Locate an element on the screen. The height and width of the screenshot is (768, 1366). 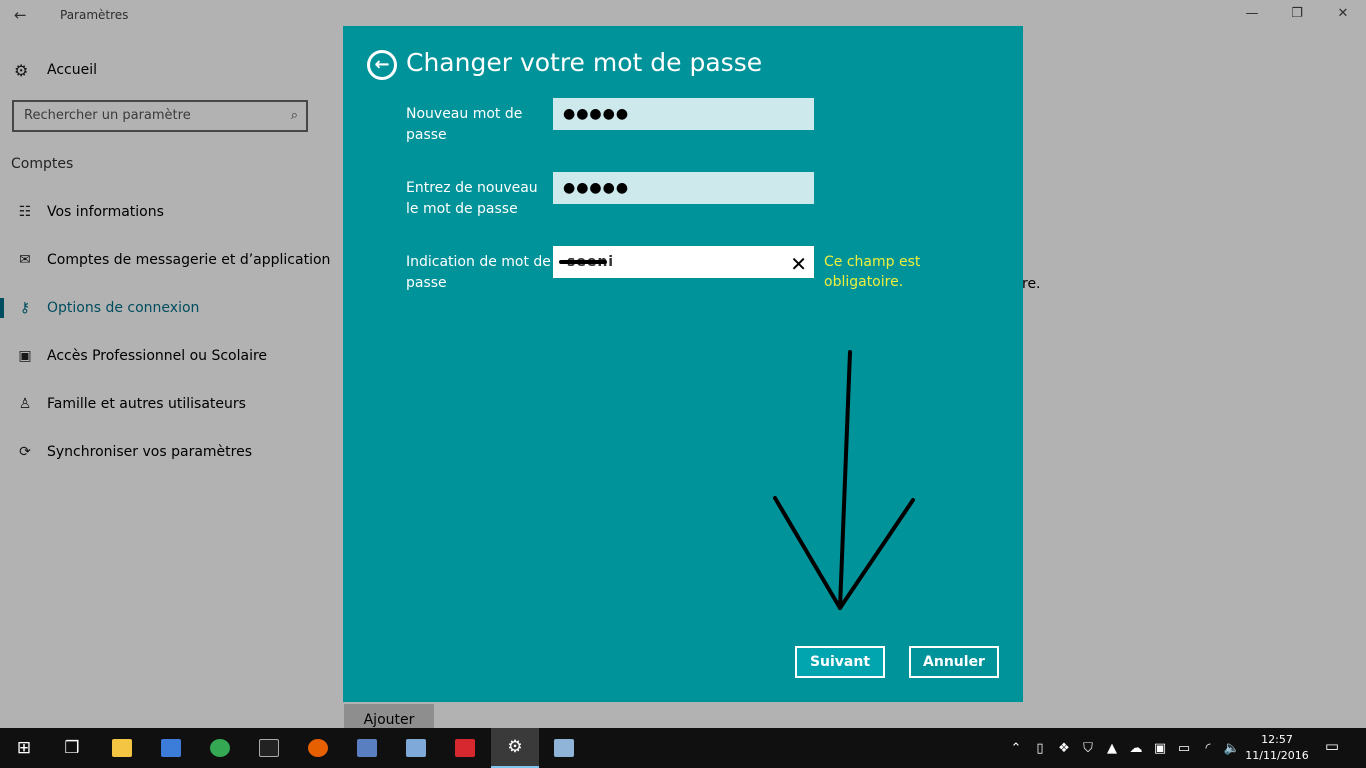
minimize-icon: — is located at coordinates (1252, 16).